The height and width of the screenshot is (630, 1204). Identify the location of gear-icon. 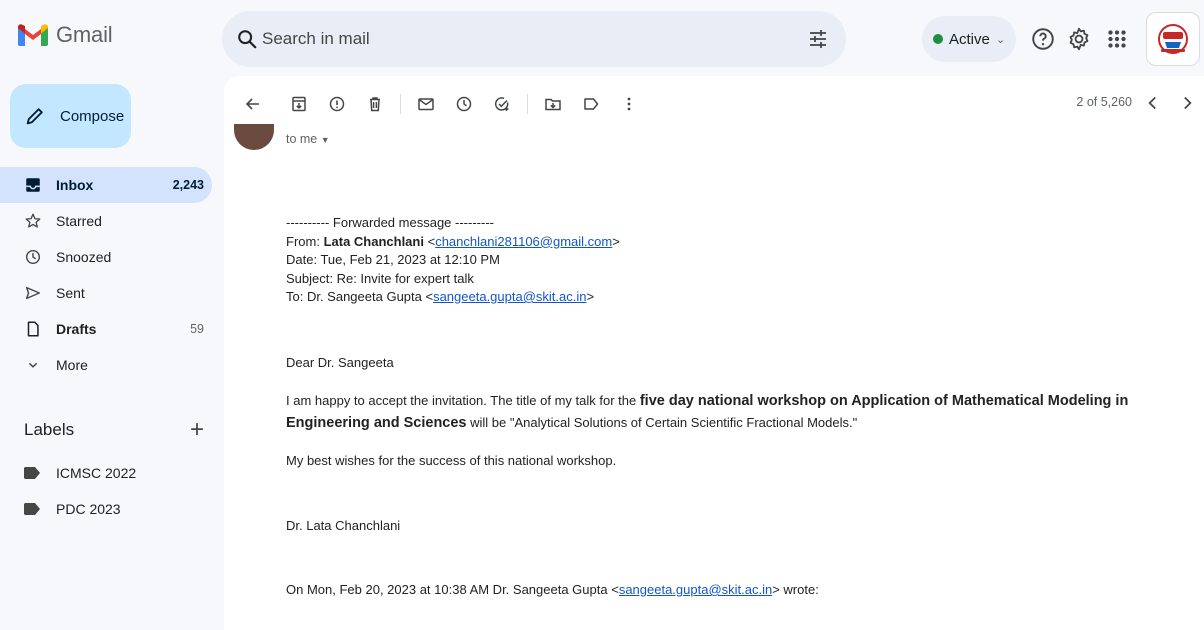
(1079, 39).